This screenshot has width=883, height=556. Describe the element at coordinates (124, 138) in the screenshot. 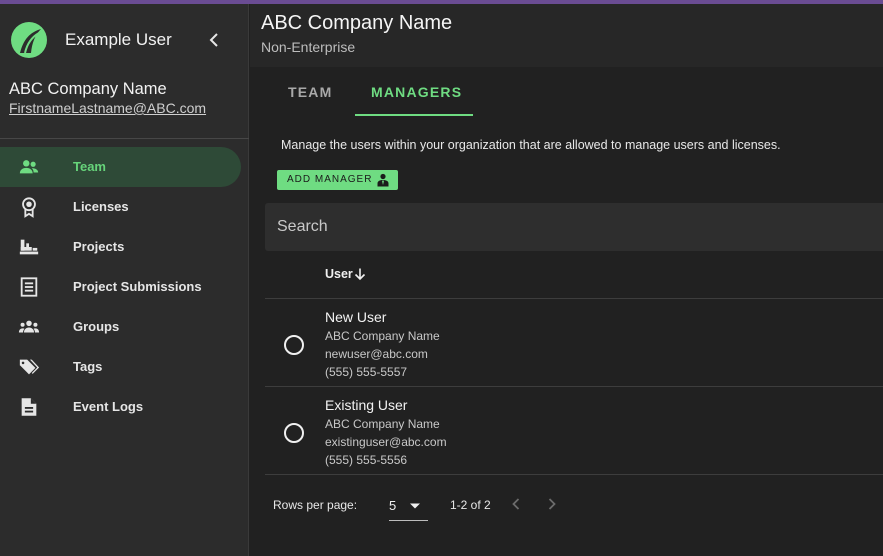

I see `sidebar-divider` at that location.